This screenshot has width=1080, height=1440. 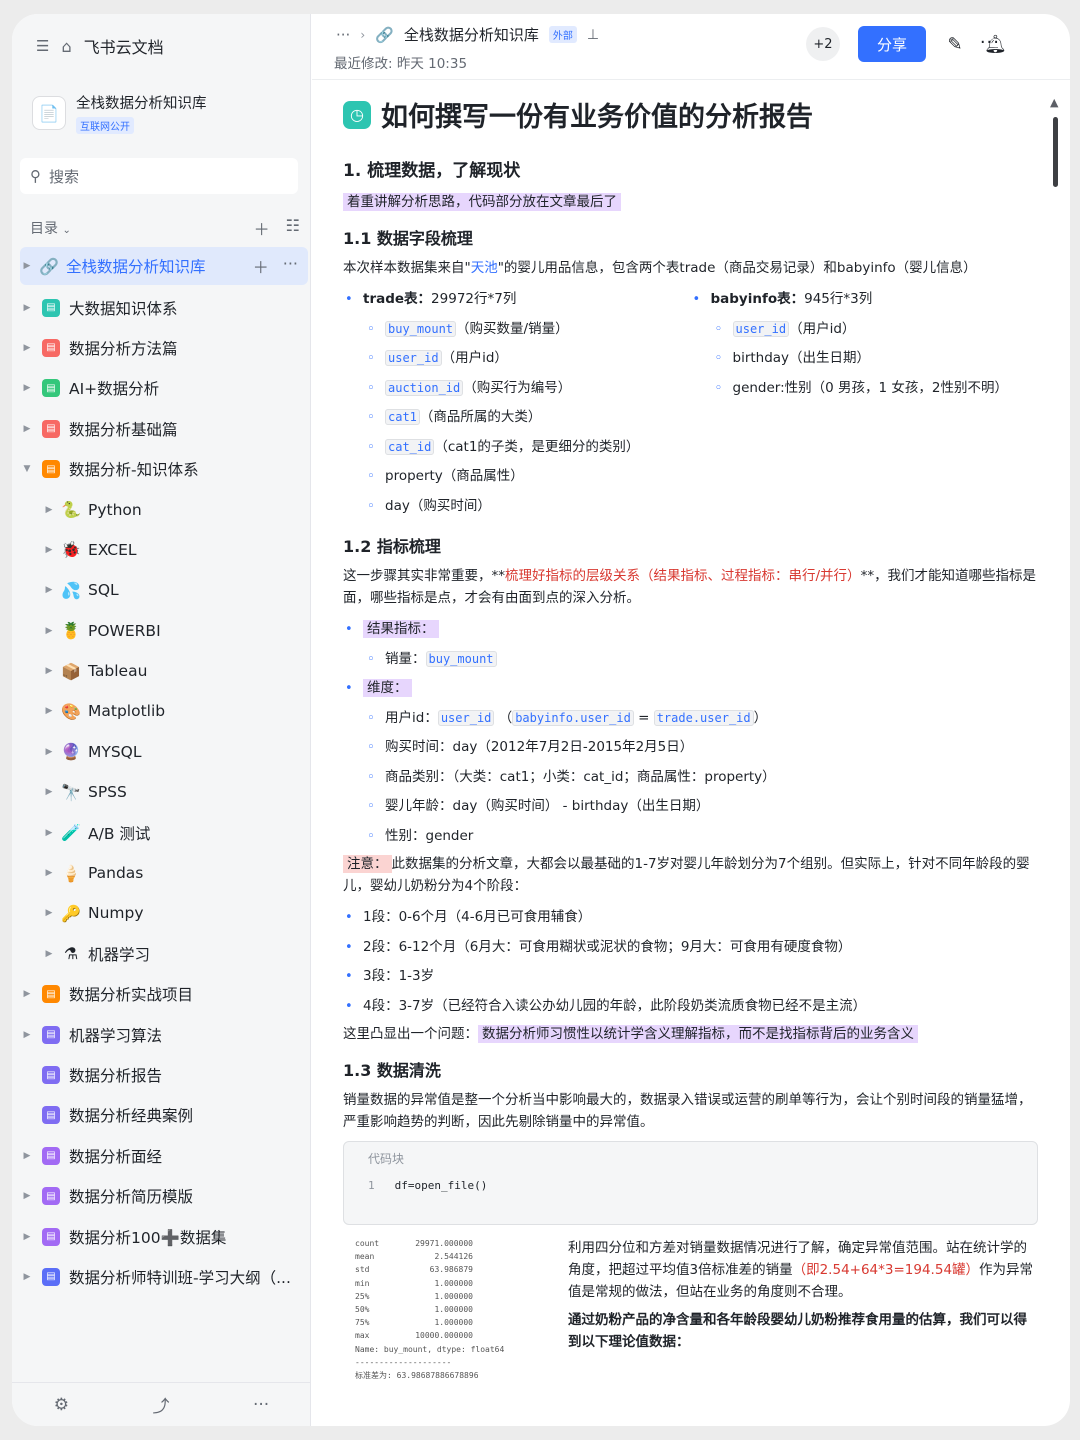 I want to click on caret-down-icon: ▼, so click(x=27, y=469).